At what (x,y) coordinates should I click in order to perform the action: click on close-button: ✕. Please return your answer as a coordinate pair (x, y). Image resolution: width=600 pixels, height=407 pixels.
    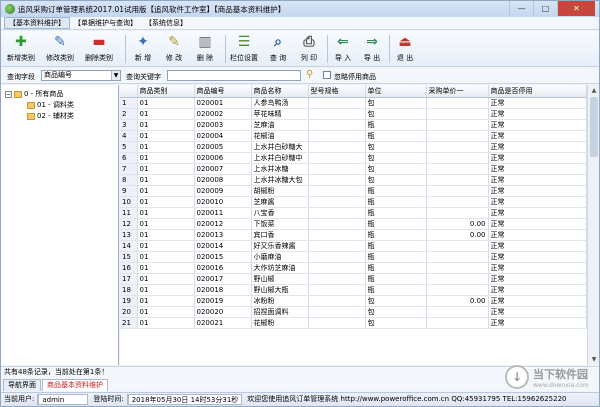
    Looking at the image, I should click on (576, 8).